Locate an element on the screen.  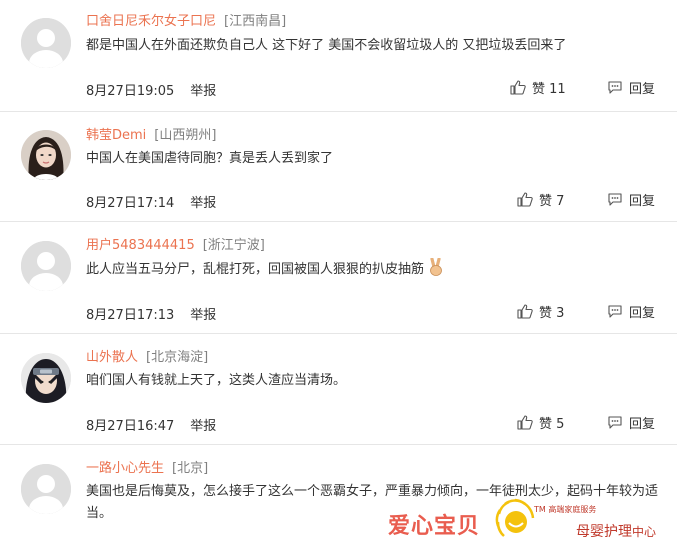
like-button: 赞 7 is located at coordinates (540, 199).